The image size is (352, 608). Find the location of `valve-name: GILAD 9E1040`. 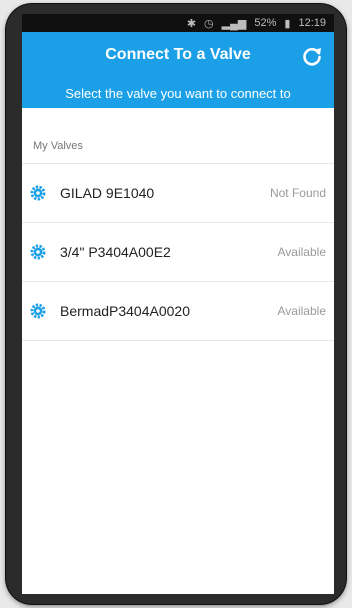

valve-name: GILAD 9E1040 is located at coordinates (107, 193).